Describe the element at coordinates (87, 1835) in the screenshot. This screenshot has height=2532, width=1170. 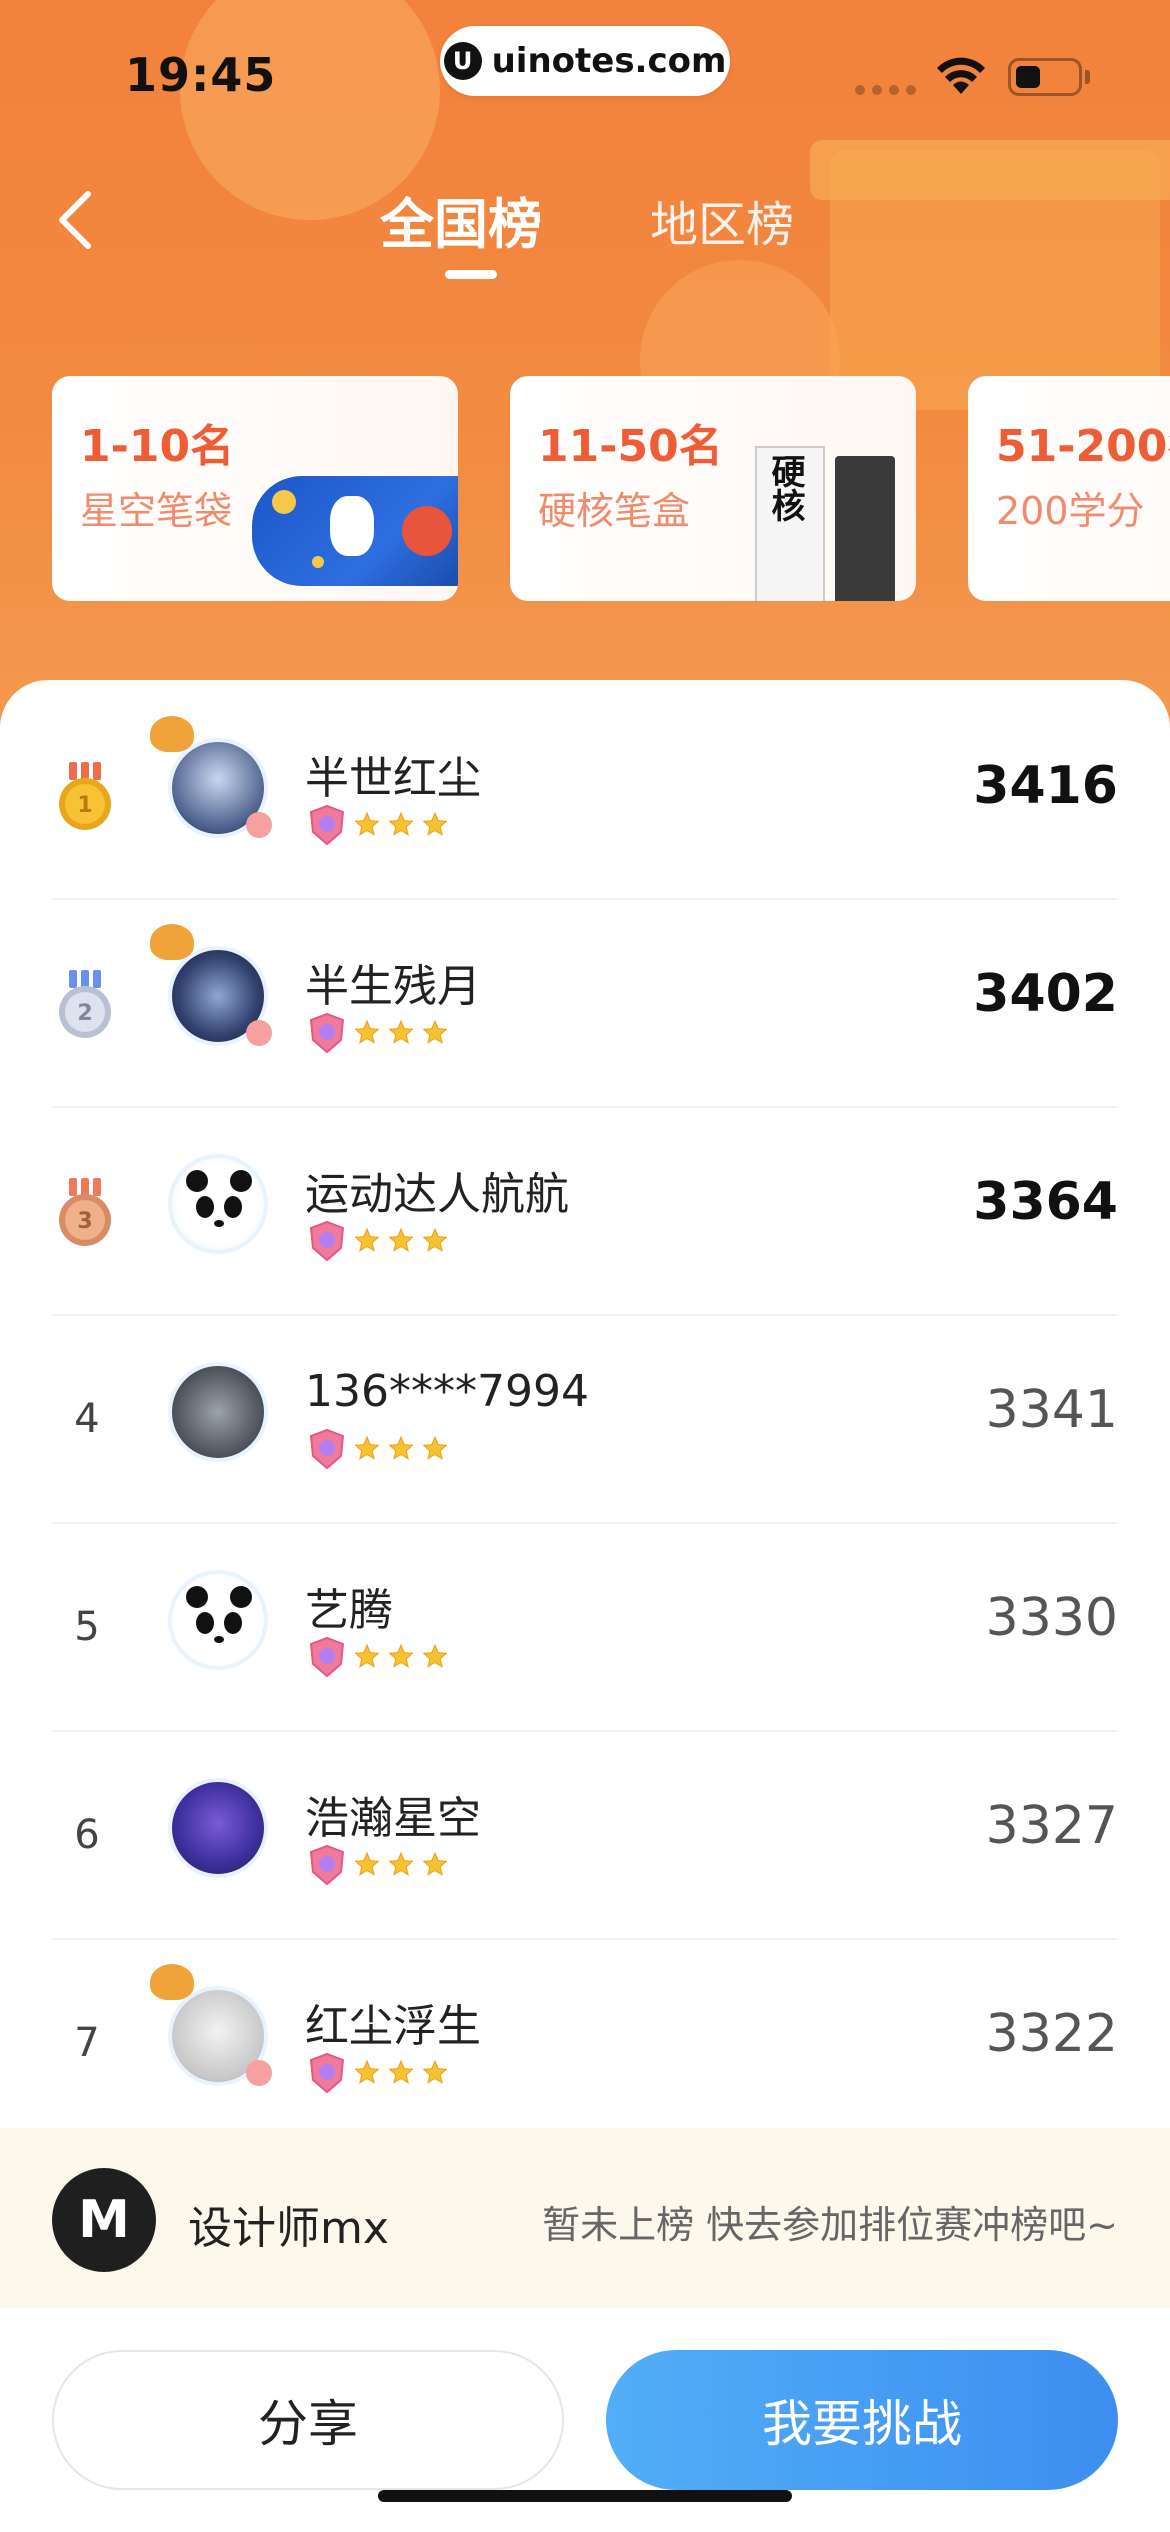
I see `rank-number: 6` at that location.